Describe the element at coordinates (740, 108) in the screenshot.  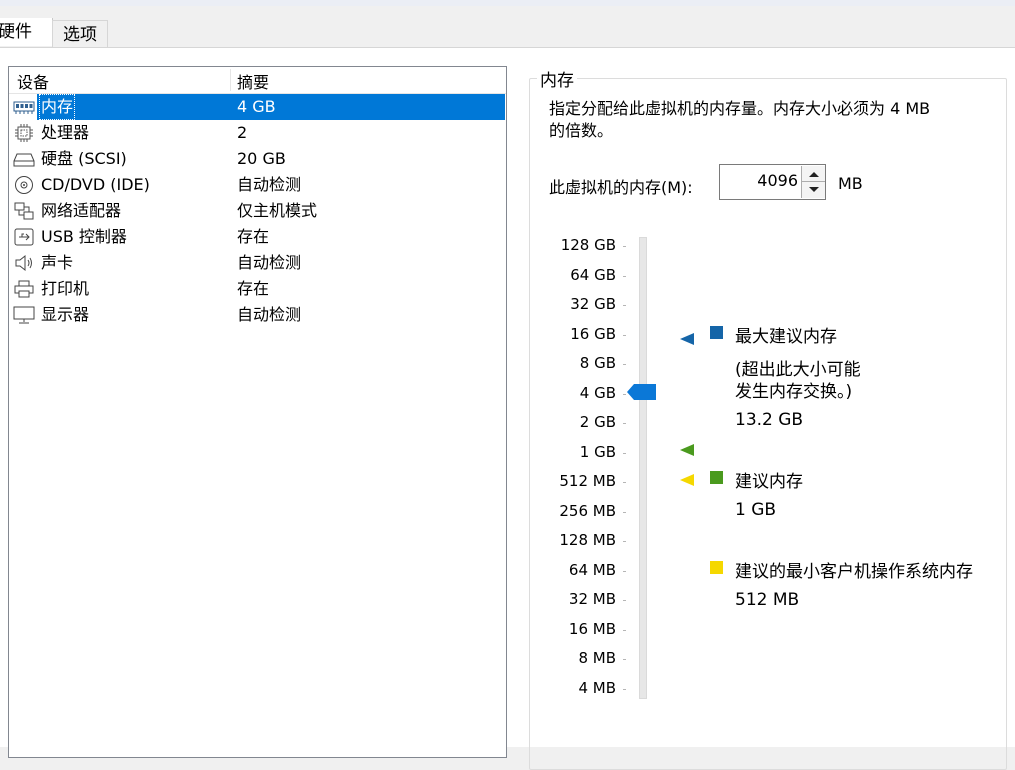
I see `memory-description-line1: 指定分配给此虚拟机的内存量。内存大小必须为 4 MB` at that location.